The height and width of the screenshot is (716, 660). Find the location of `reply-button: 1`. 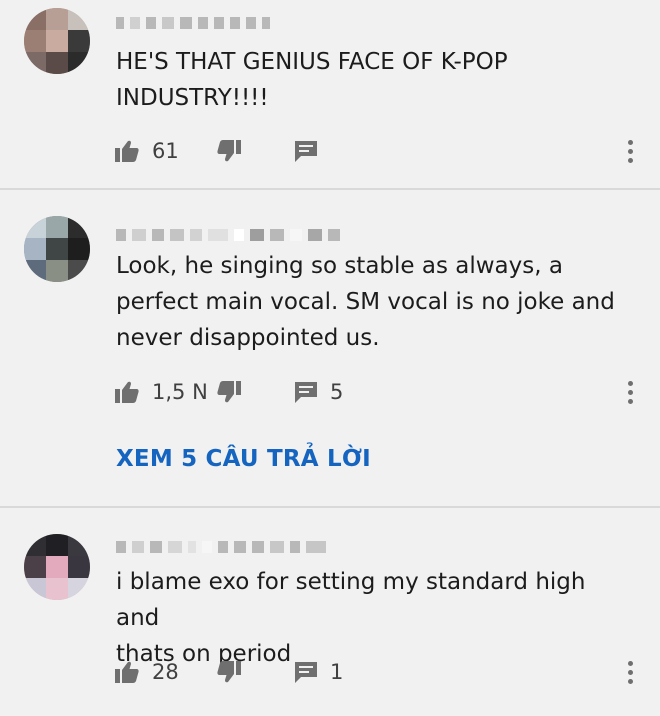

reply-button: 1 is located at coordinates (318, 672).